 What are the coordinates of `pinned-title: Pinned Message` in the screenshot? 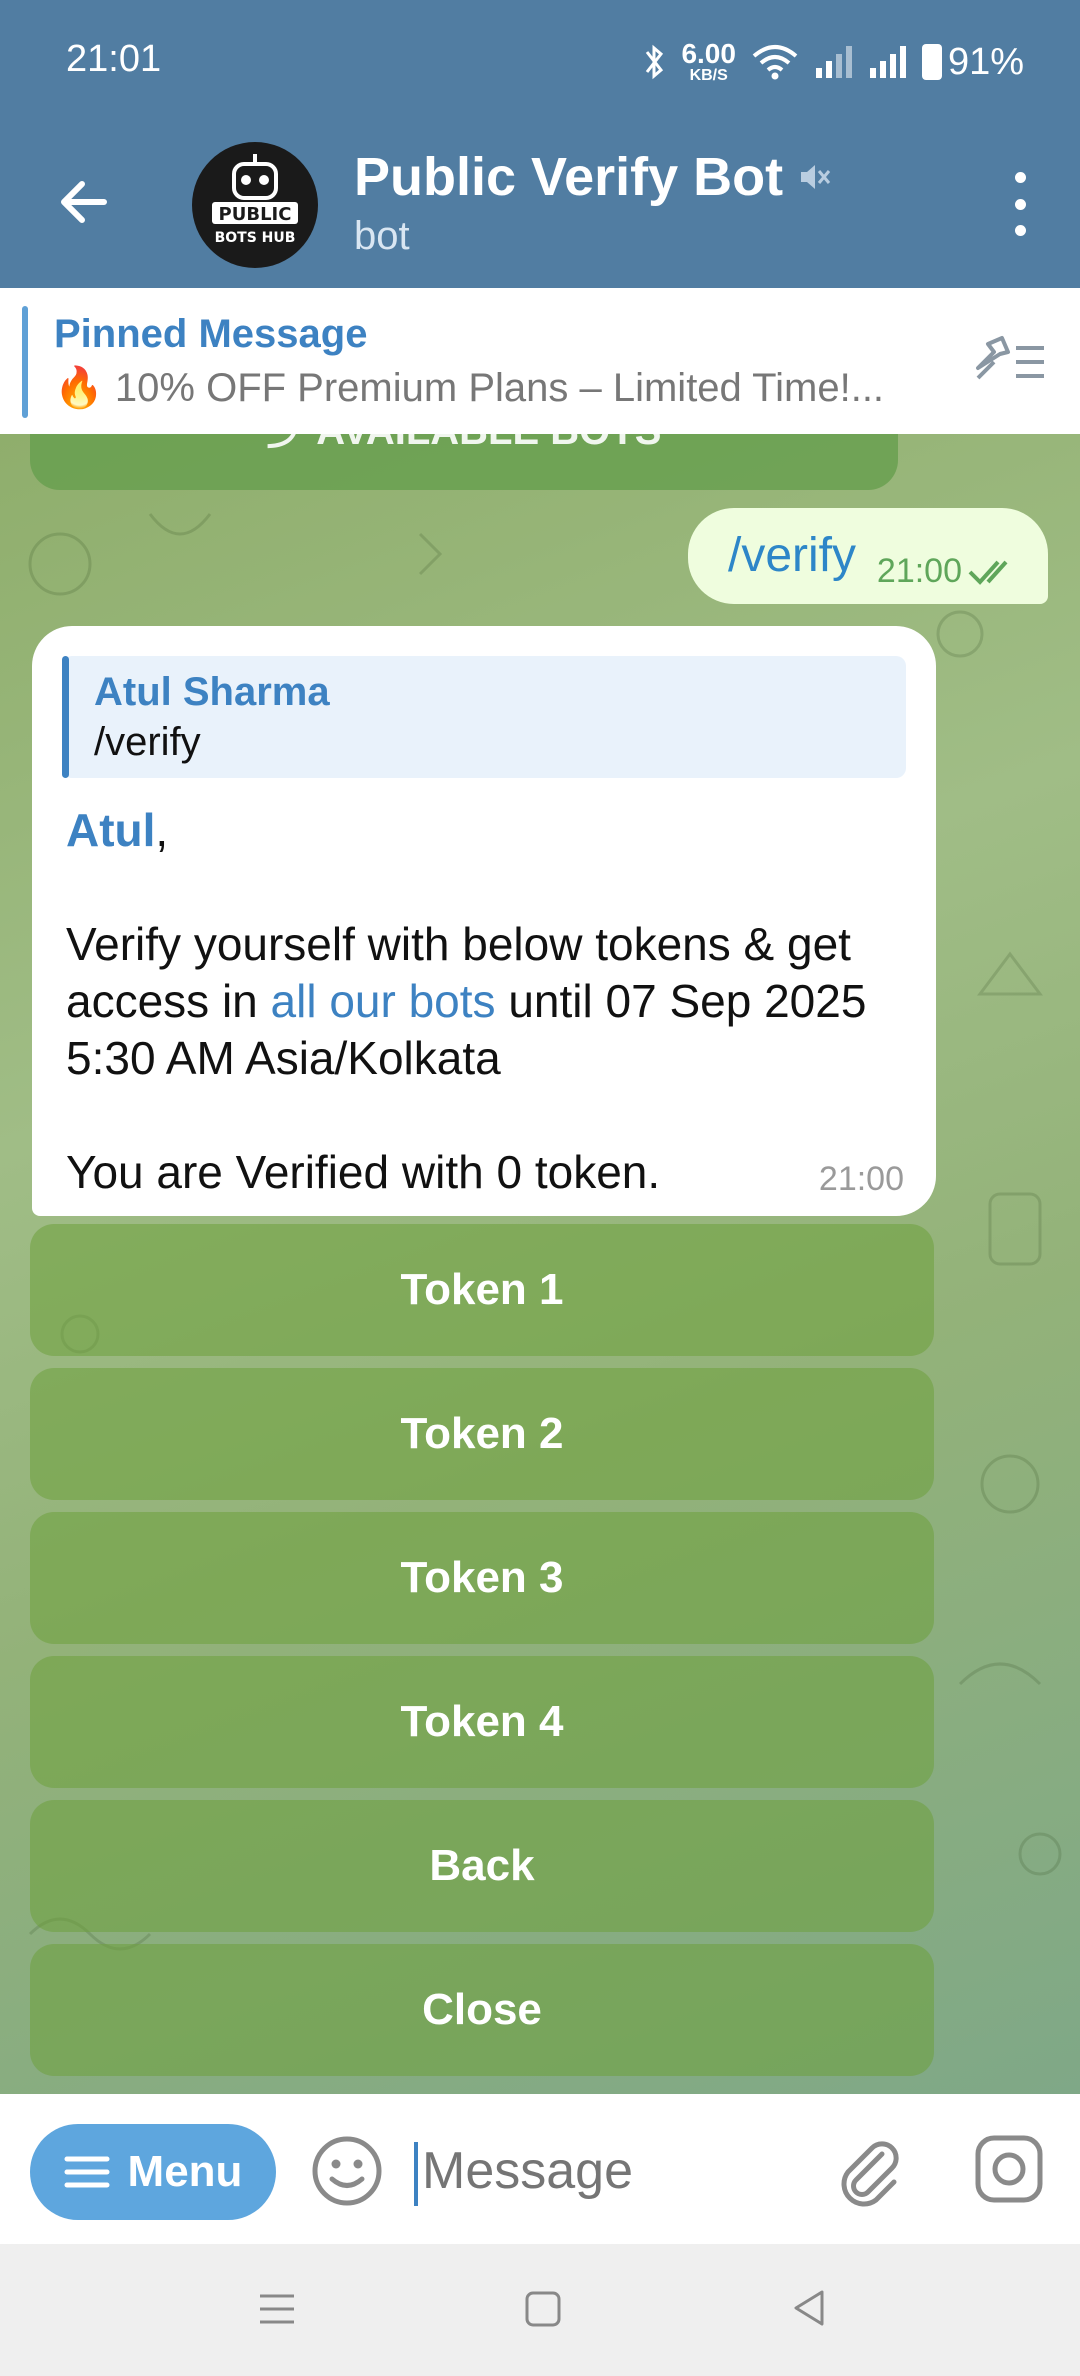 It's located at (211, 334).